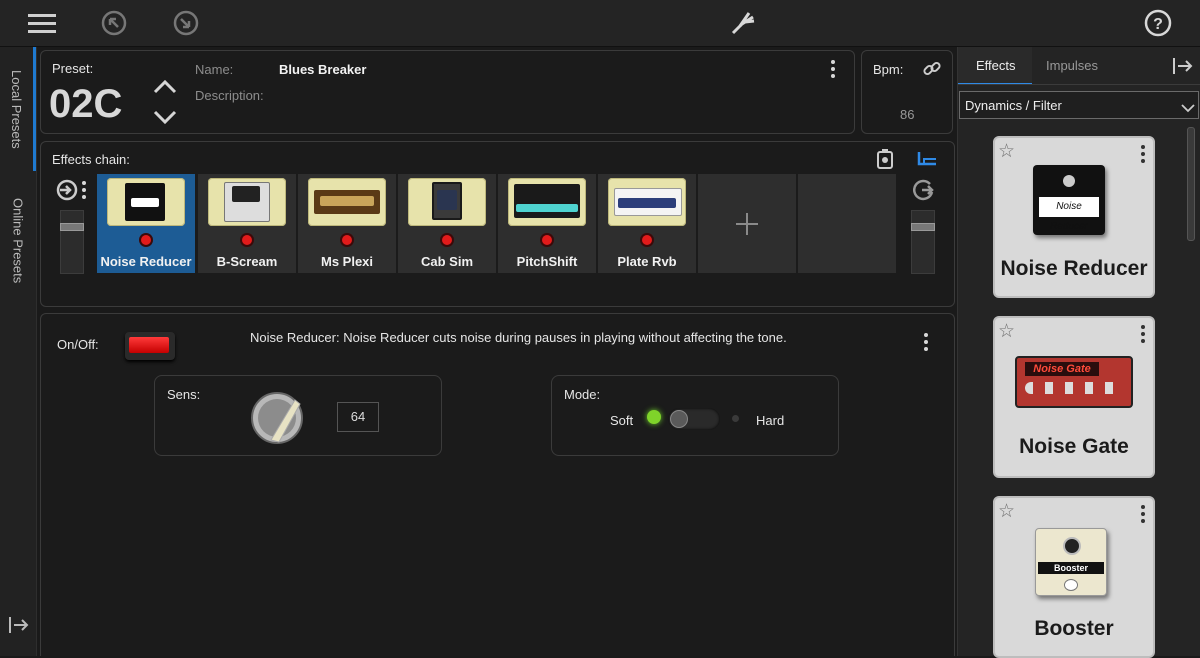  What do you see at coordinates (926, 342) in the screenshot?
I see `effect-menu-icon` at bounding box center [926, 342].